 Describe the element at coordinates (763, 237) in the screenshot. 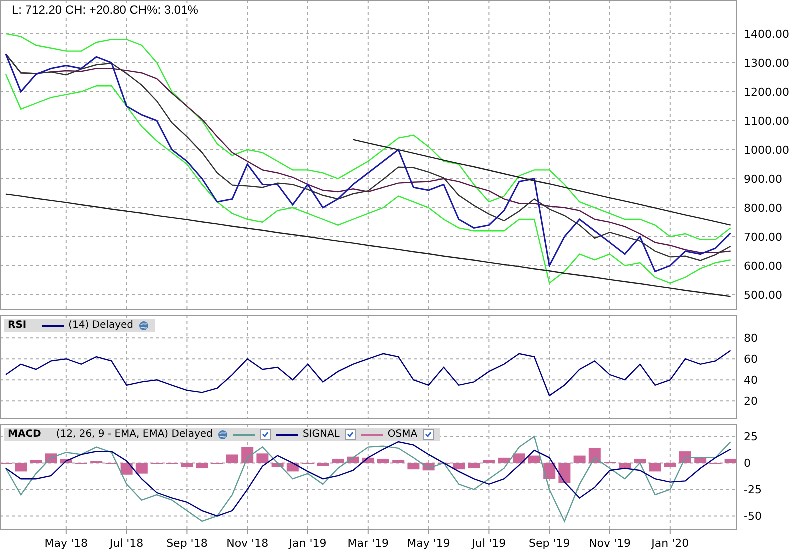

I see `axis-tick-label: 700.00` at that location.